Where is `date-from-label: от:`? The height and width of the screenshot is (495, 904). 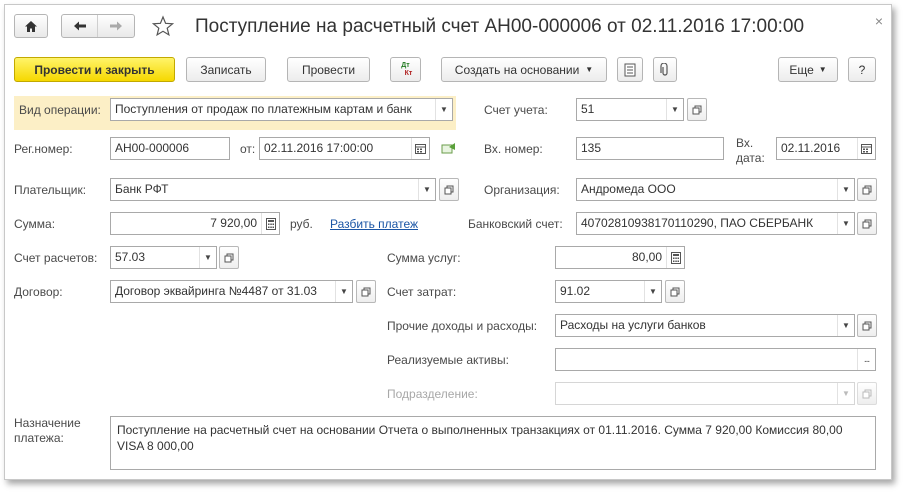
date-from-label: от: is located at coordinates (248, 149).